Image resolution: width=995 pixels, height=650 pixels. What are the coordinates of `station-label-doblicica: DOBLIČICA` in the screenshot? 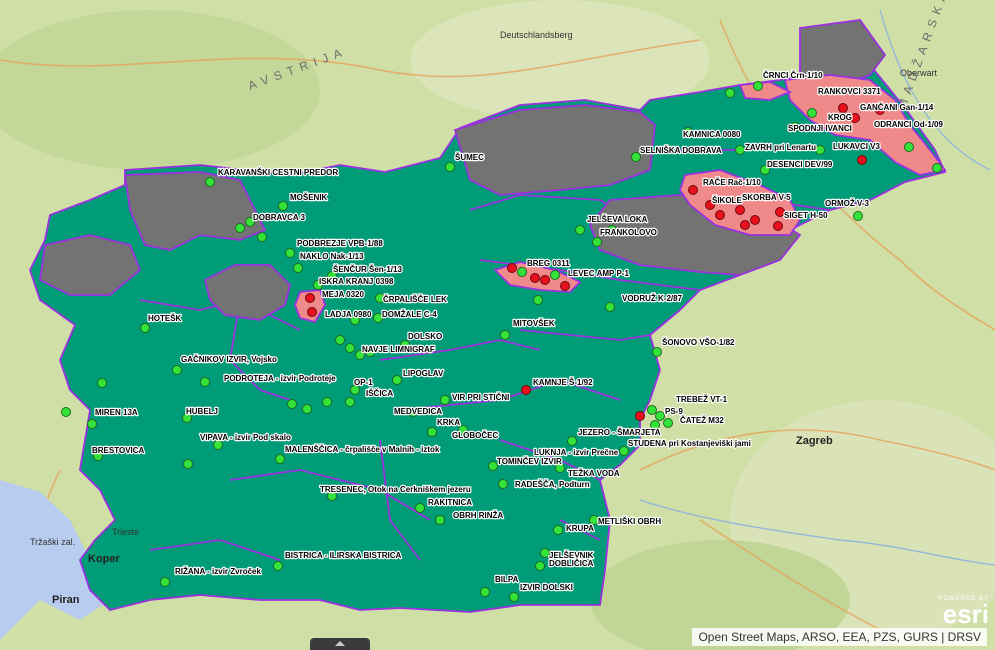 It's located at (571, 563).